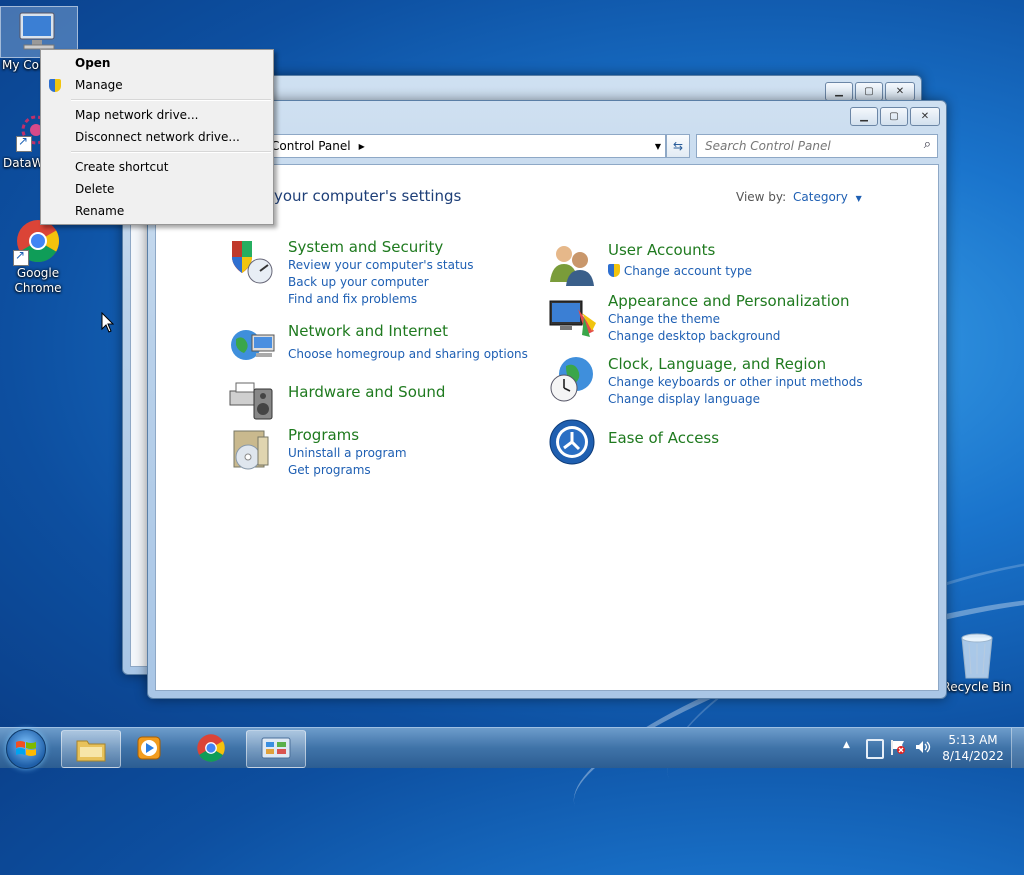 The image size is (1024, 875). Describe the element at coordinates (108, 322) in the screenshot. I see `mouse-cursor-icon` at that location.